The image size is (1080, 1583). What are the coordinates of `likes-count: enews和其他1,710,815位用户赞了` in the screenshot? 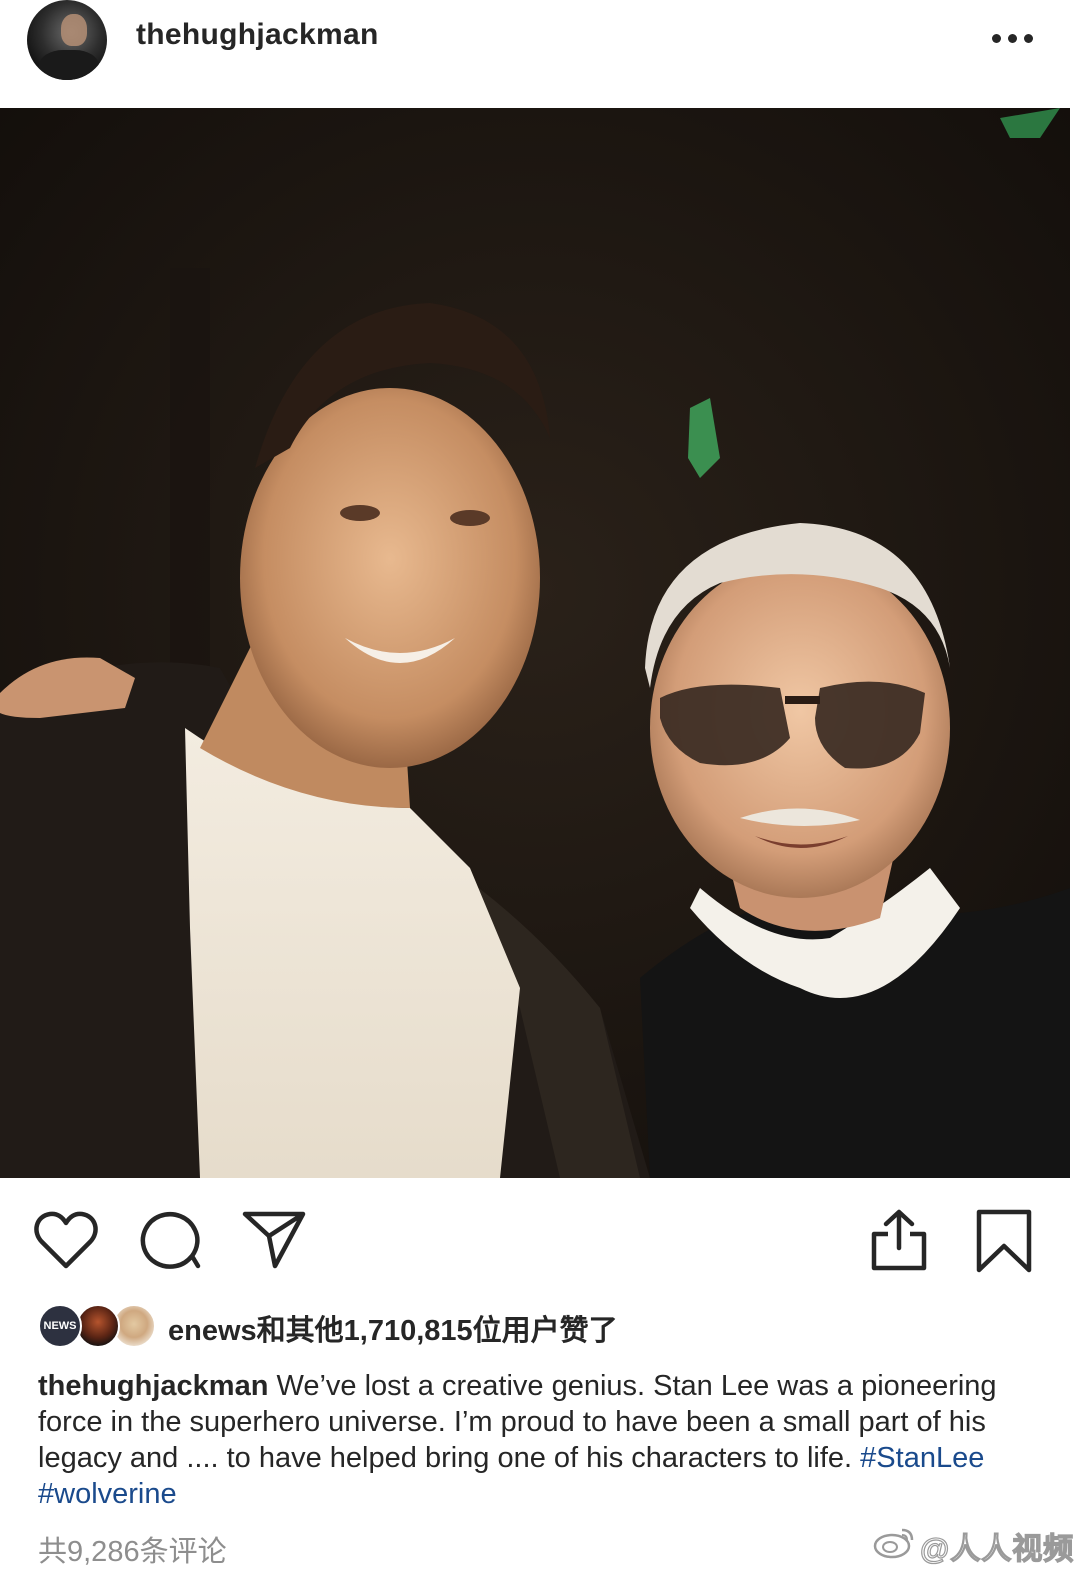 It's located at (393, 1328).